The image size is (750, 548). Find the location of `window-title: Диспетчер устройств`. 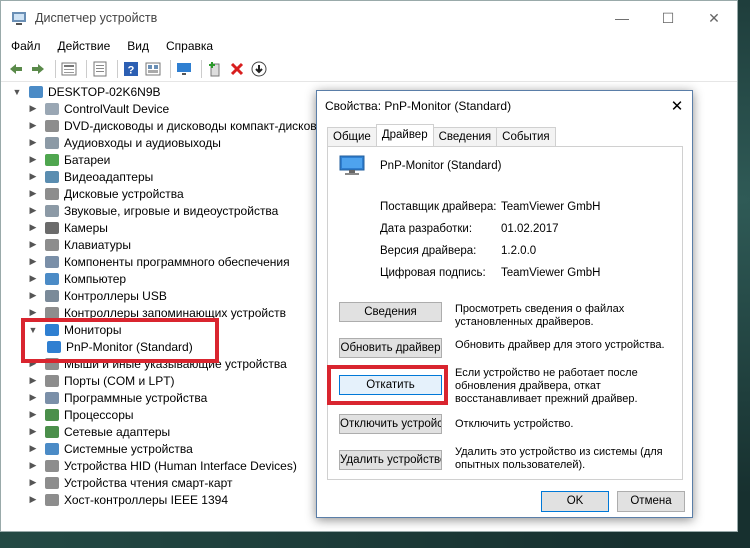

window-title: Диспетчер устройств is located at coordinates (96, 18).